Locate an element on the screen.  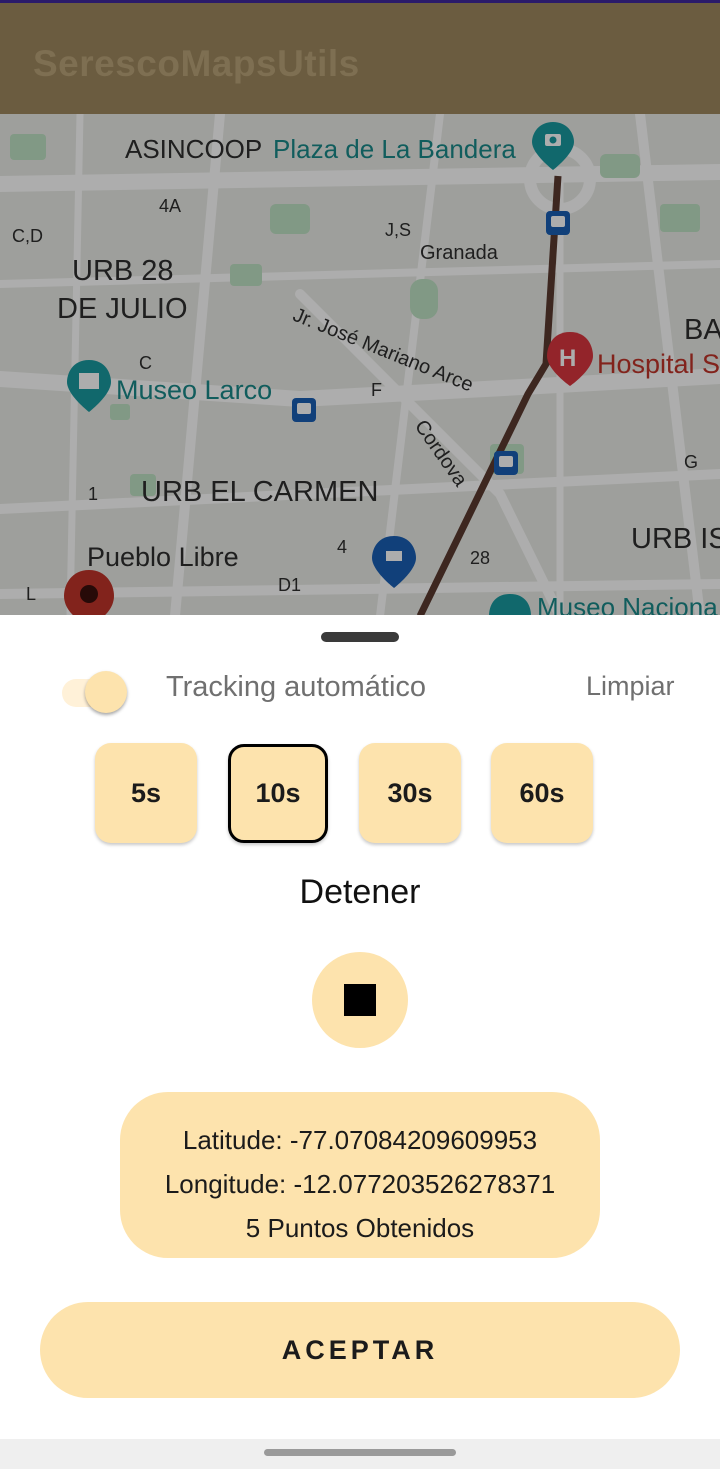
app-bar: SerescoMapsUtils is located at coordinates (360, 57).